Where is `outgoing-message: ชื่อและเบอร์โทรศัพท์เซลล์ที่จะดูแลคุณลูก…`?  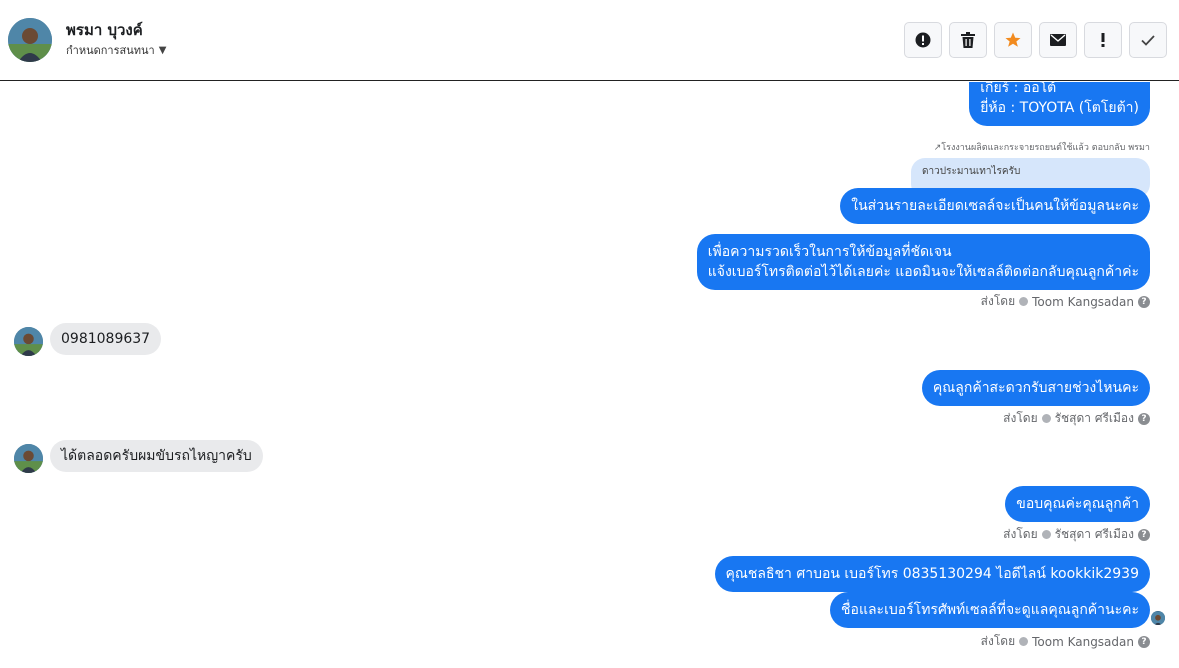 outgoing-message: ชื่อและเบอร์โทรศัพท์เซลล์ที่จะดูแลคุณลูก… is located at coordinates (990, 610).